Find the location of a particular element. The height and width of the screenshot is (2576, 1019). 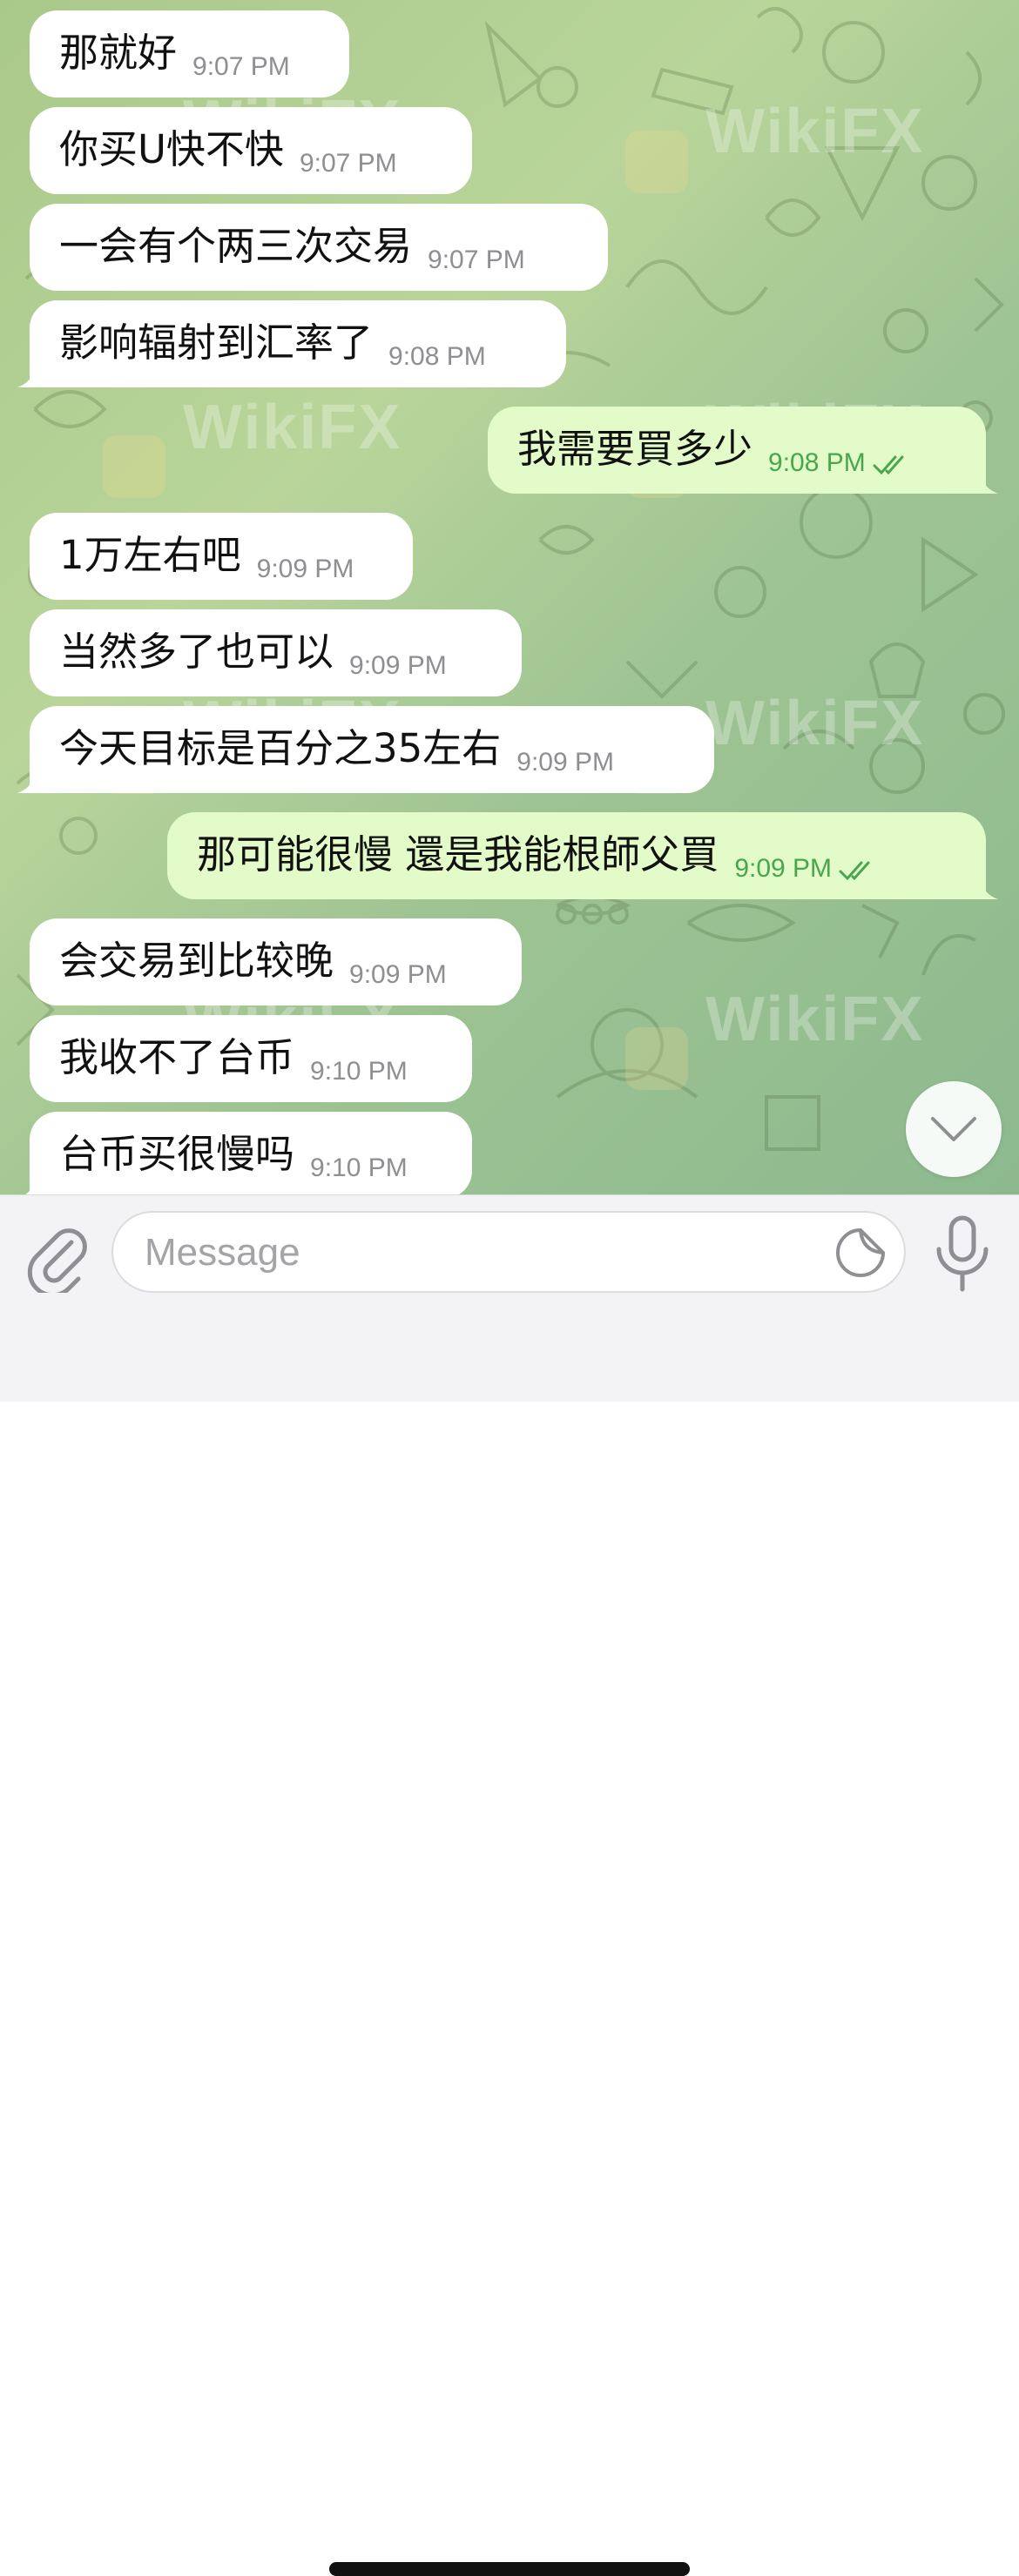

incoming-message-bubble: 我收不了台币 9:10 PM is located at coordinates (251, 1058).